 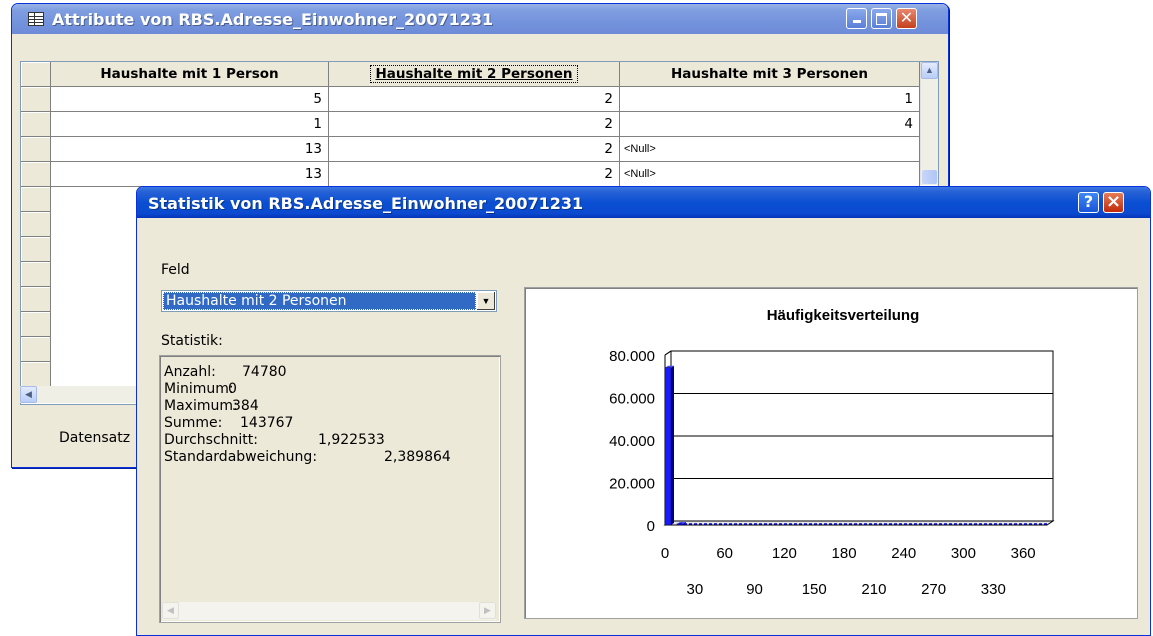 What do you see at coordinates (201, 406) in the screenshot?
I see `stat-maximum-label: Maximum:` at bounding box center [201, 406].